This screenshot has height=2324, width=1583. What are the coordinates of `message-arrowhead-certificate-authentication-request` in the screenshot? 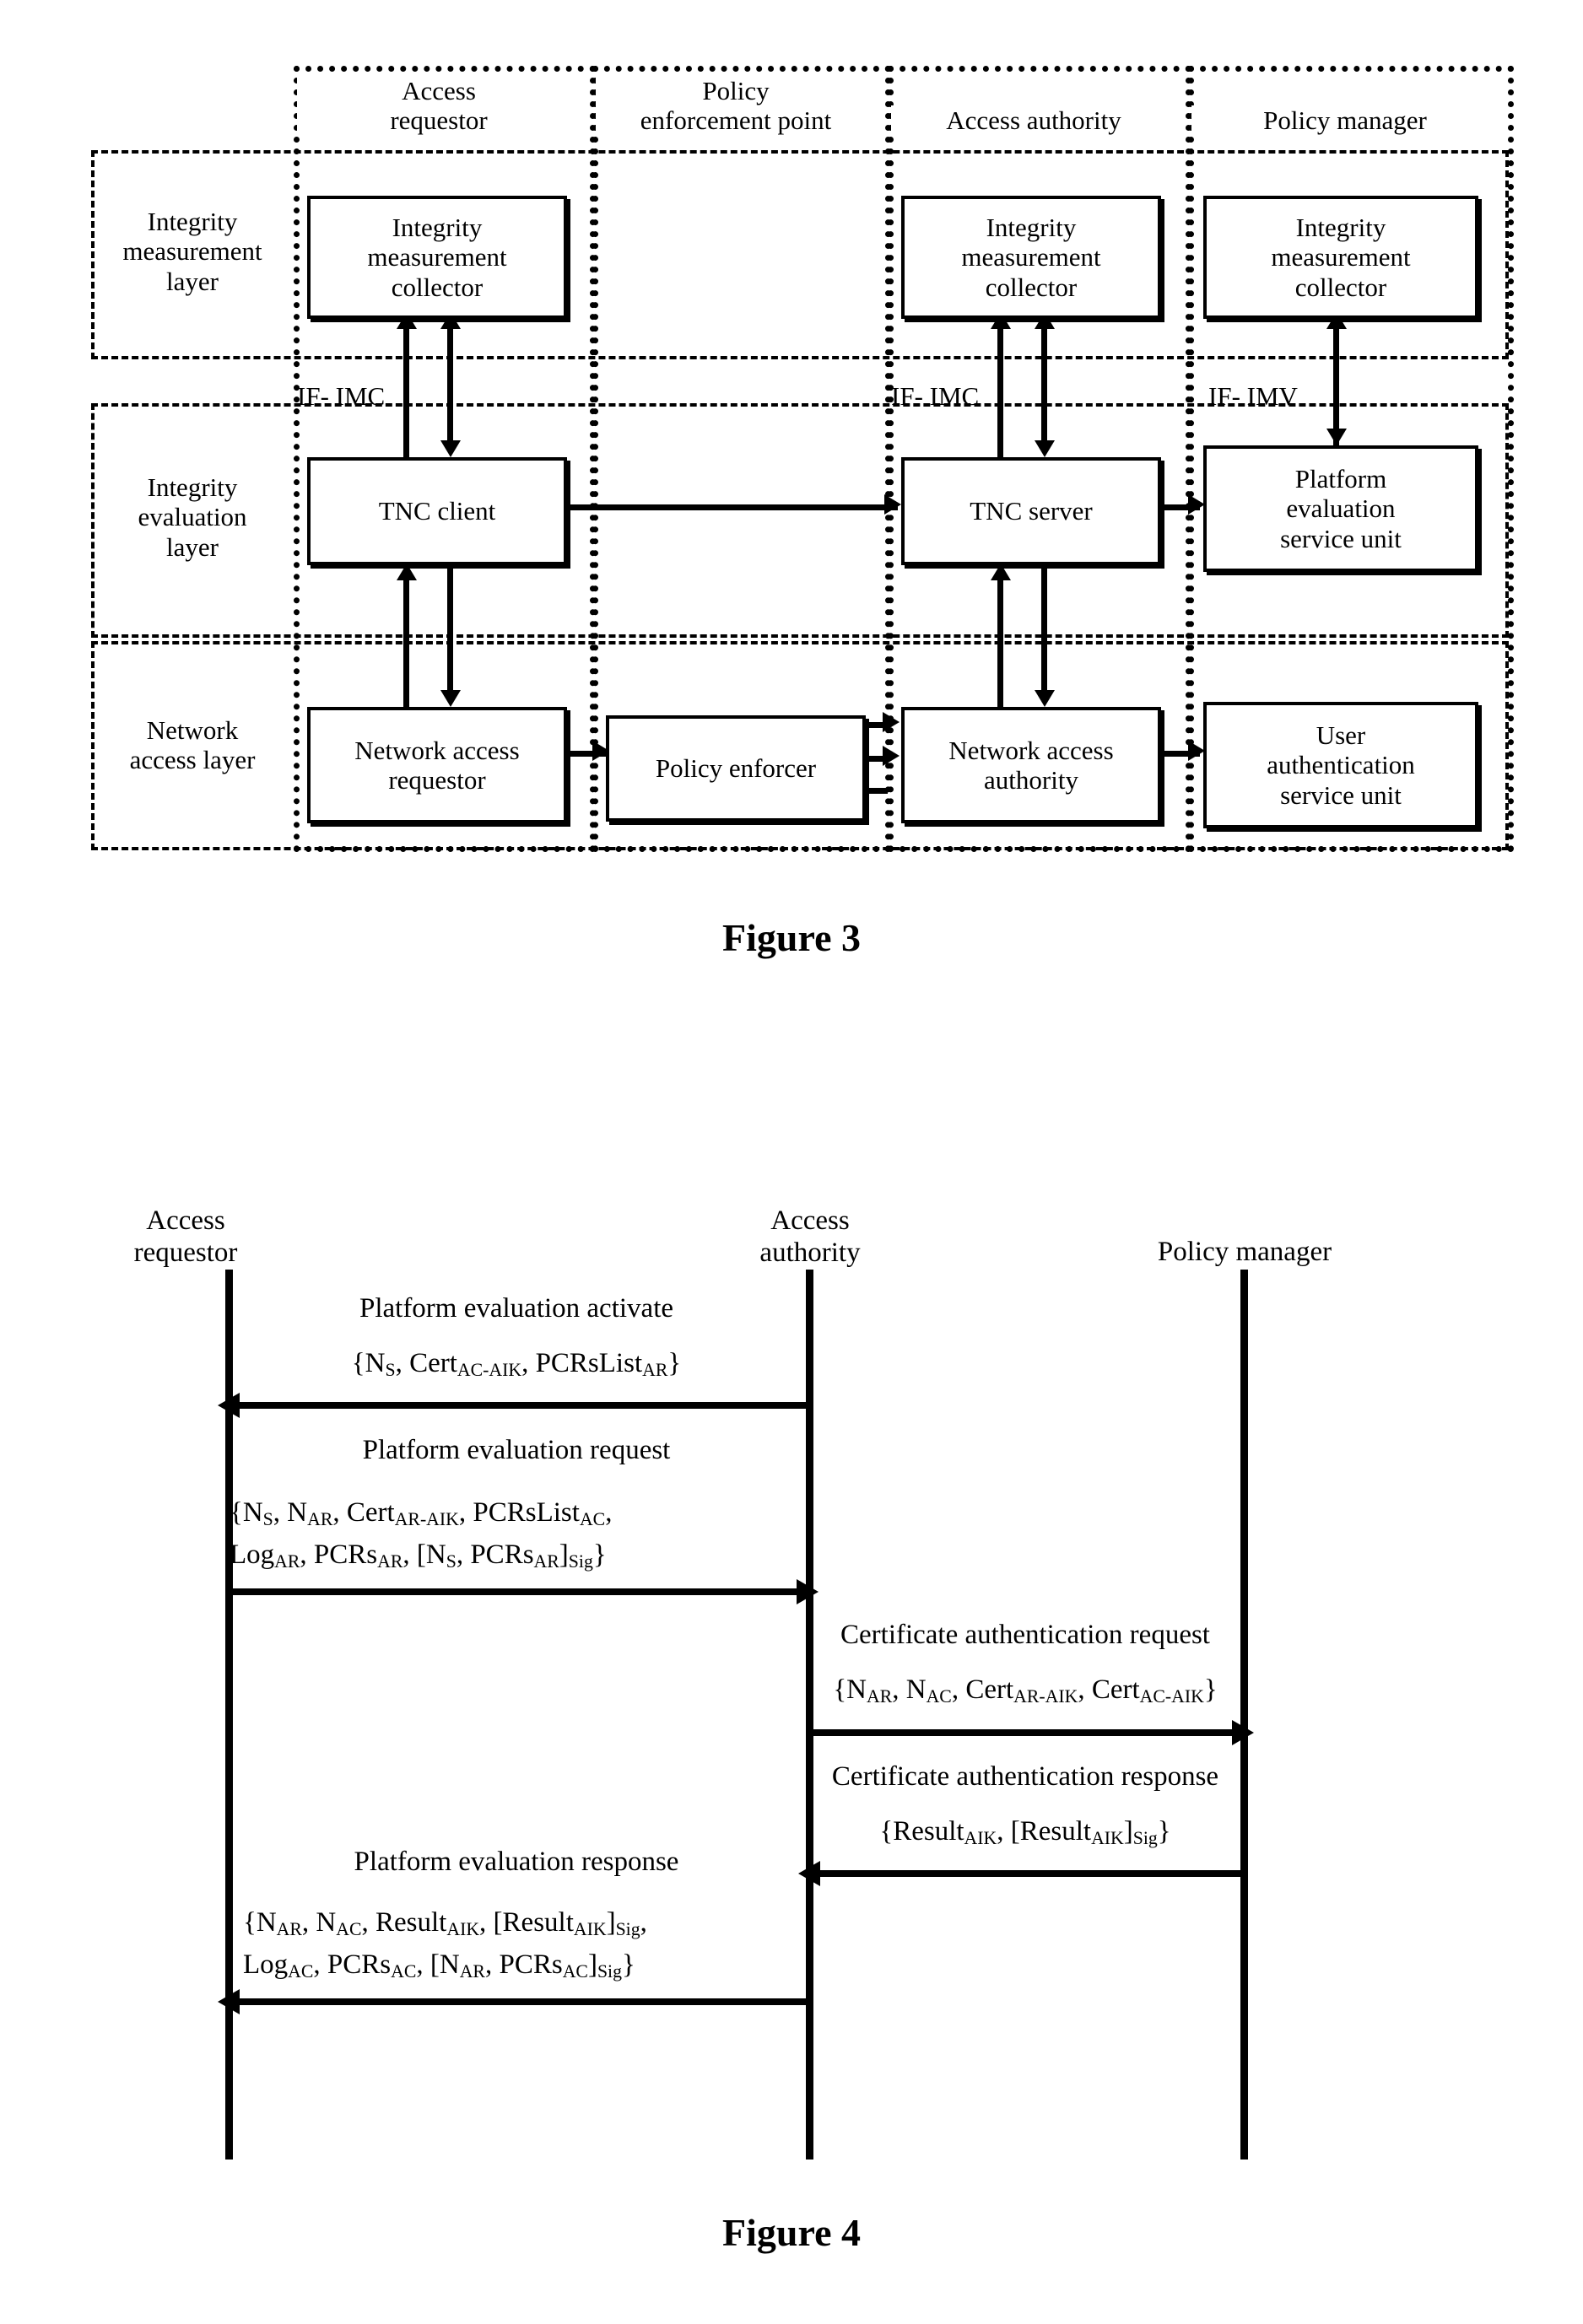 It's located at (1243, 1732).